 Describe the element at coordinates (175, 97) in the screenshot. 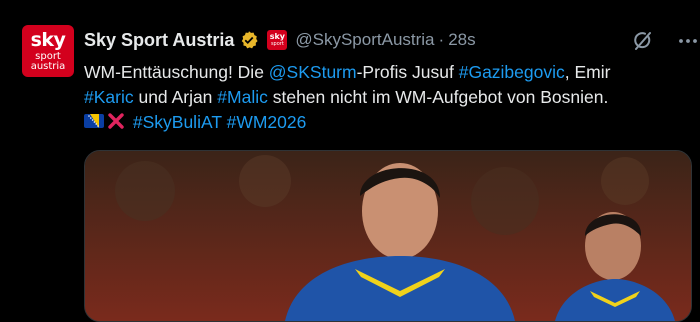

I see `text-segment: und Arjan` at that location.